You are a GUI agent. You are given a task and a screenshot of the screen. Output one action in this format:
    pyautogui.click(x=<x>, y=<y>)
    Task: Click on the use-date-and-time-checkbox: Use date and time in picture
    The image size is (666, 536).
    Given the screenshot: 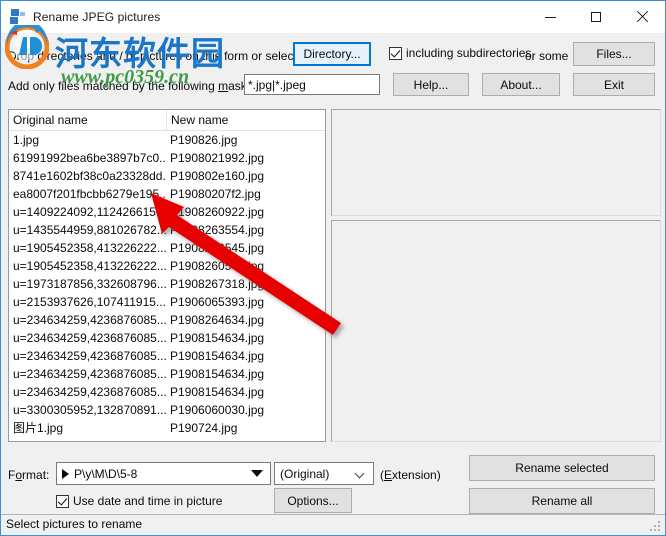 What is the action you would take?
    pyautogui.click(x=139, y=501)
    